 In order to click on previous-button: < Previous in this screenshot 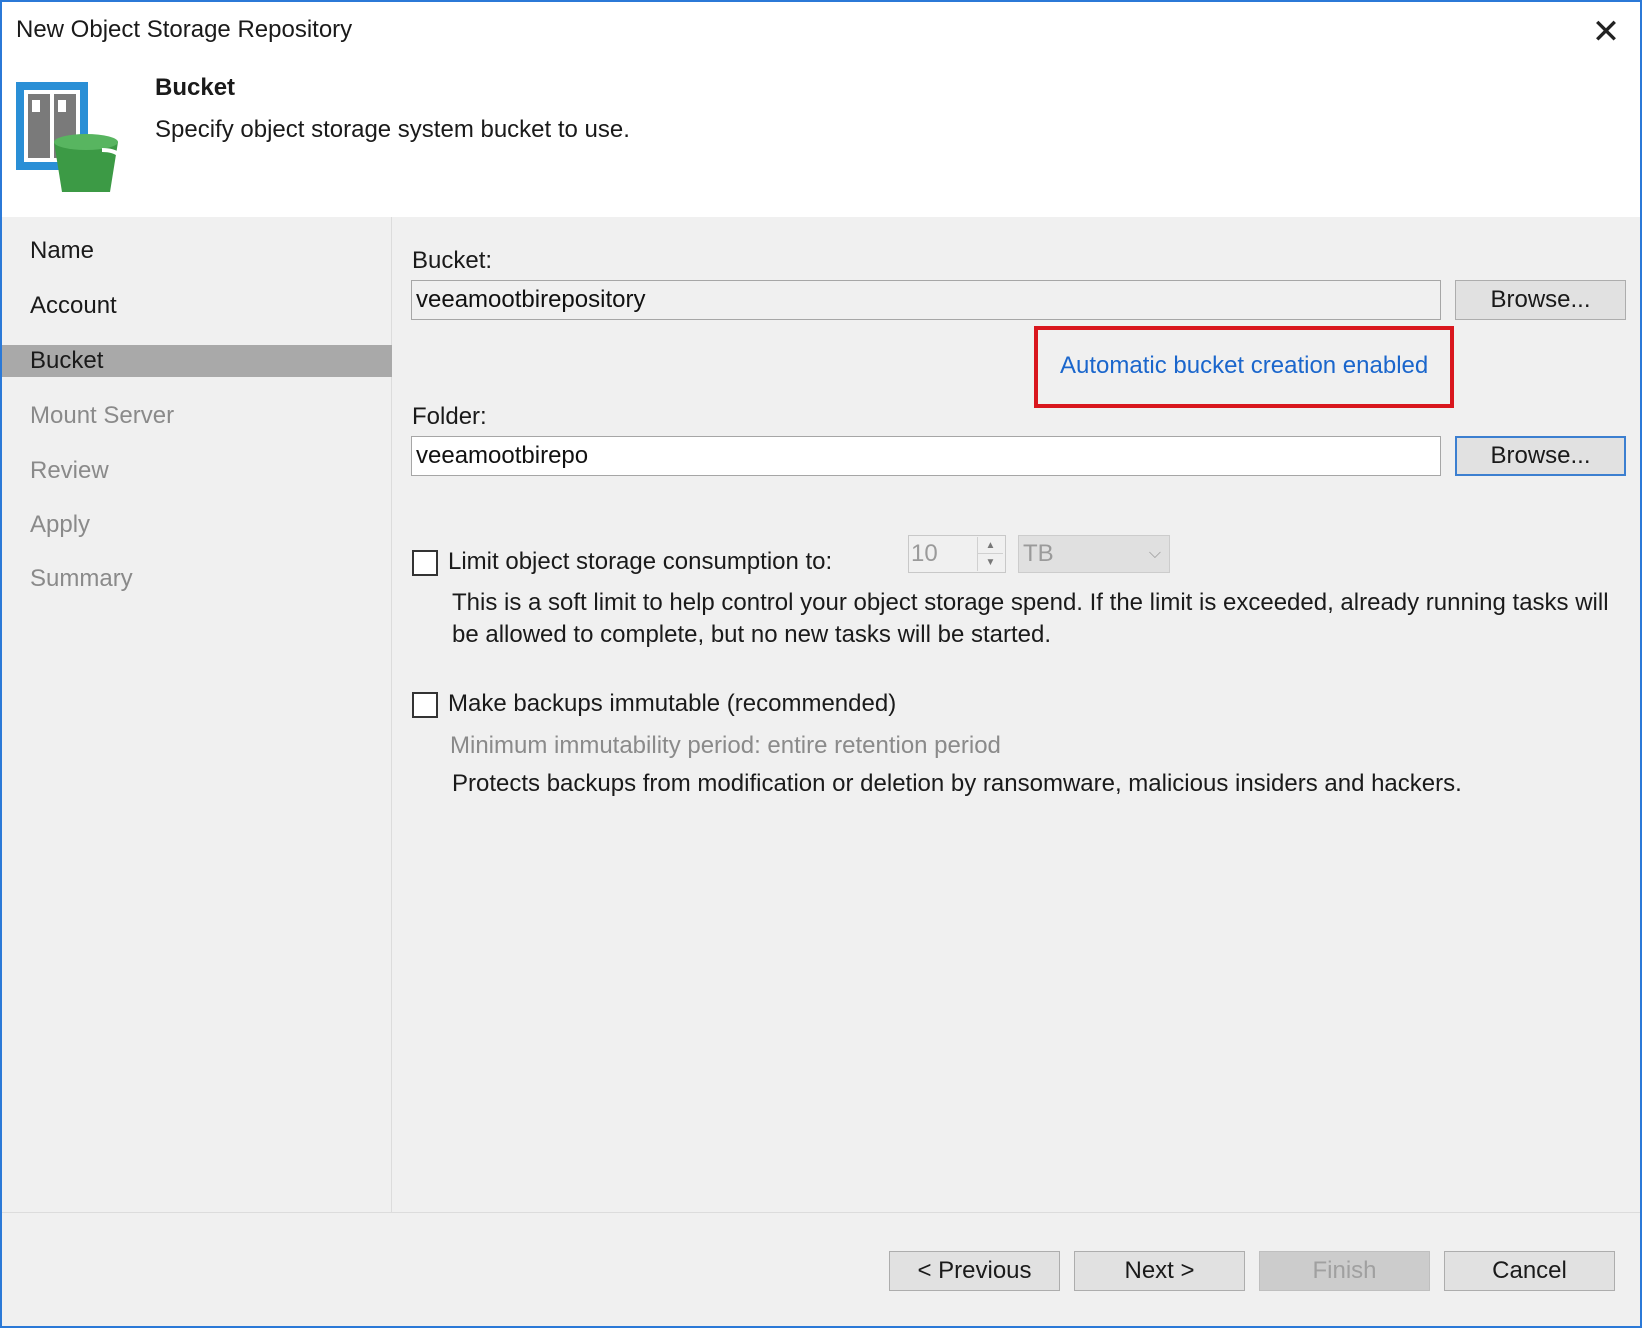, I will do `click(974, 1271)`.